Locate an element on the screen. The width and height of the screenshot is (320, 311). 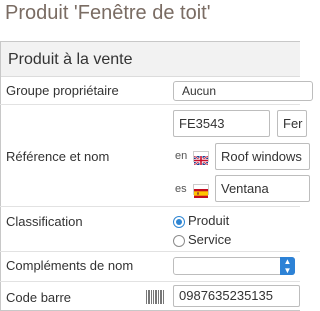
section-header: Produit à la vente is located at coordinates (150, 59).